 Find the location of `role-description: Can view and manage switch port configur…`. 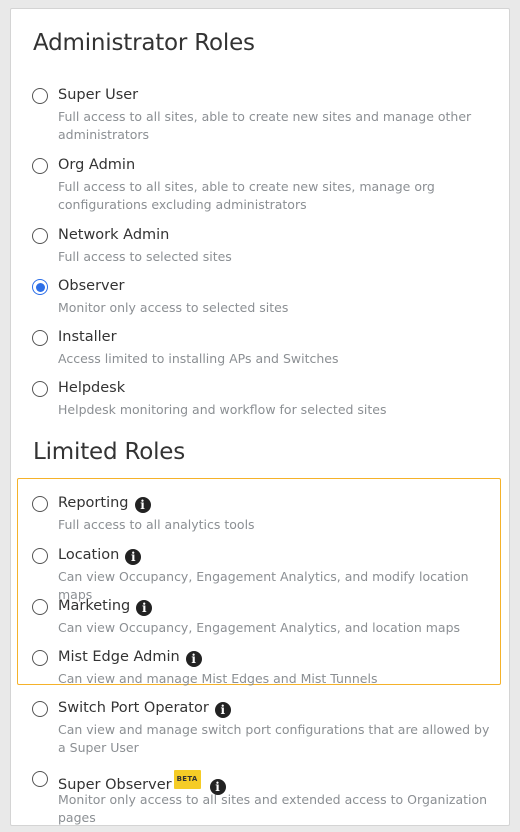

role-description: Can view and manage switch port configur… is located at coordinates (274, 738).